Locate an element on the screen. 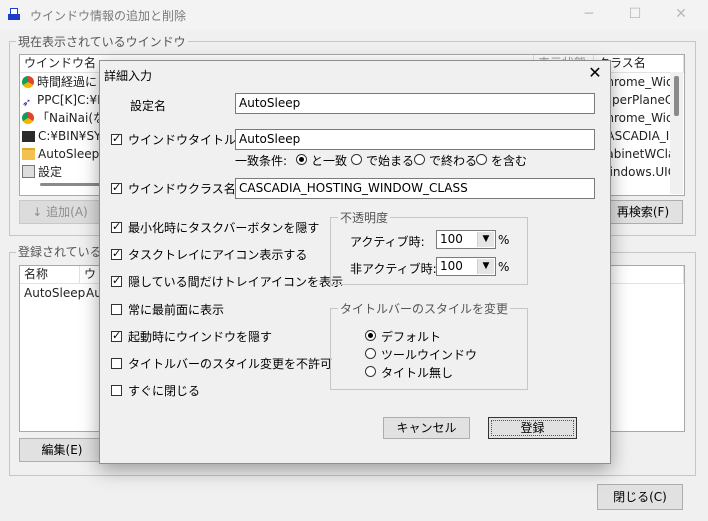 This screenshot has height=521, width=708. style-notitle-radio is located at coordinates (370, 371).